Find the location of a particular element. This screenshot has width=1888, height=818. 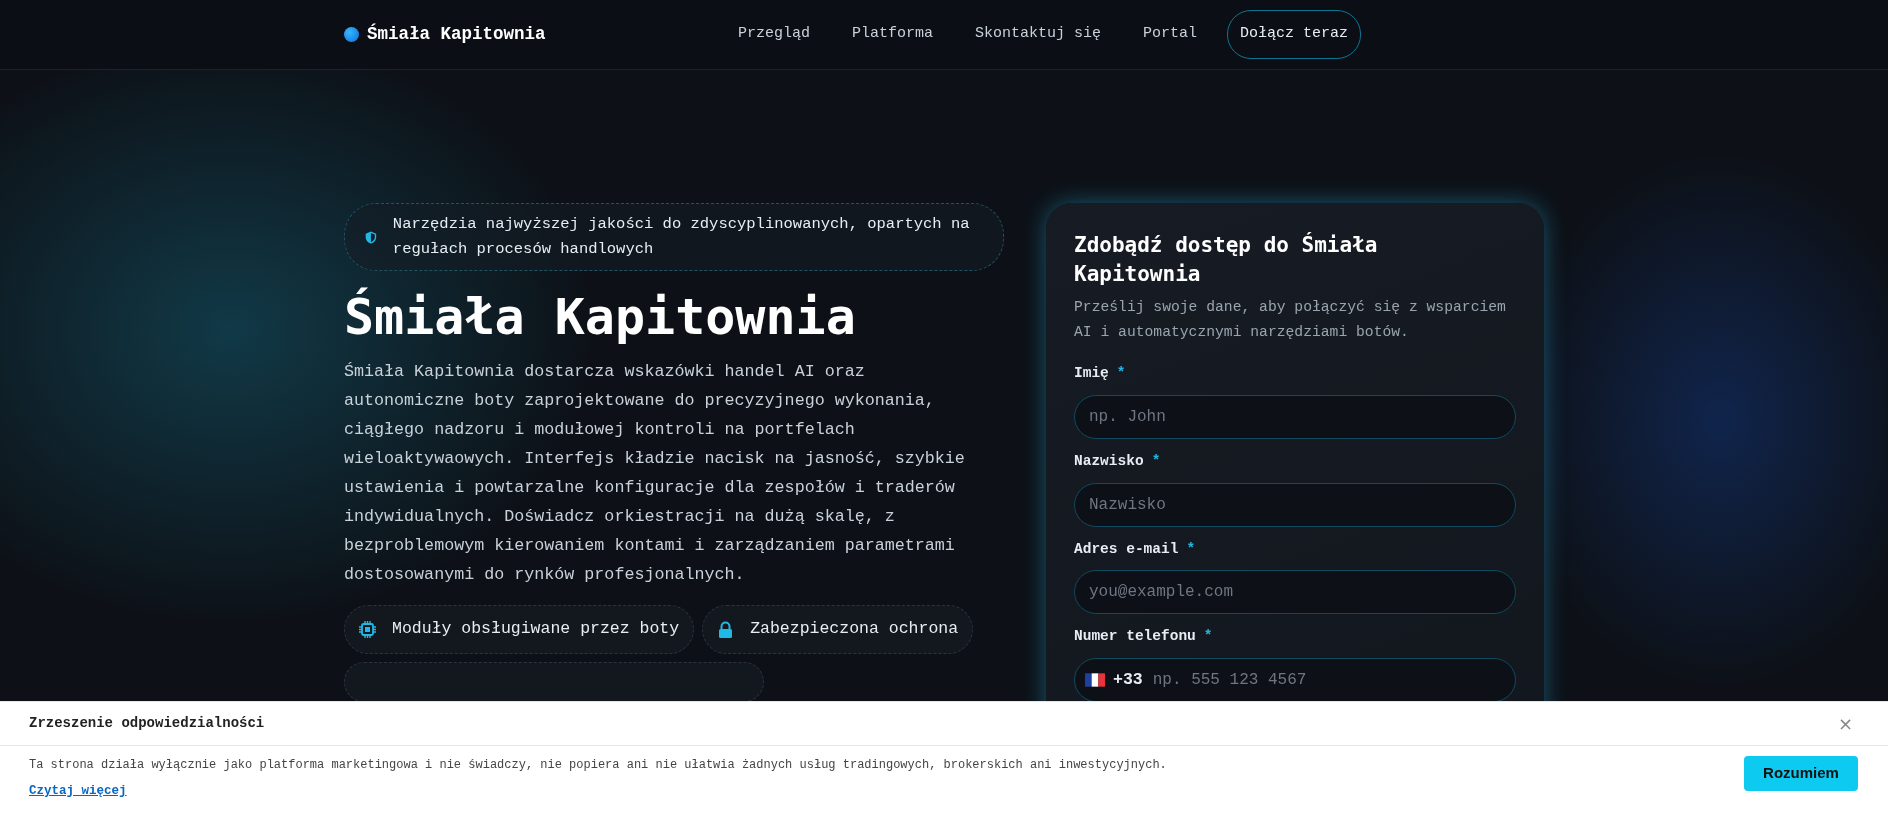

phone-field: +33 np. 555 123 4567 is located at coordinates (1295, 680).